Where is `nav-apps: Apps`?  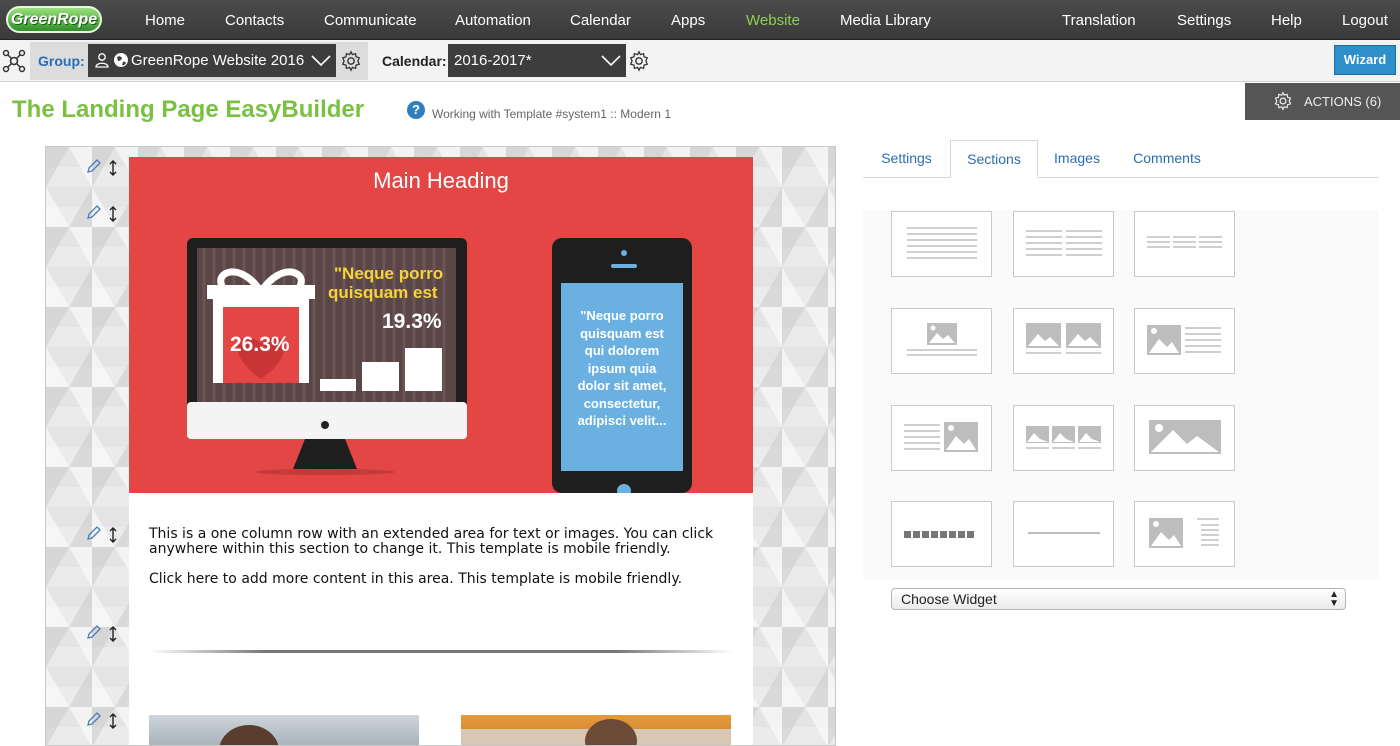 nav-apps: Apps is located at coordinates (688, 20).